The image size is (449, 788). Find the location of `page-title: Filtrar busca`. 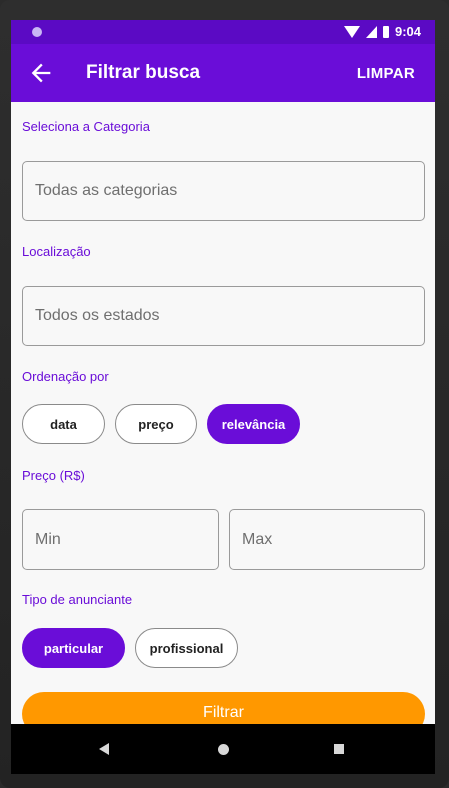

page-title: Filtrar busca is located at coordinates (143, 72).